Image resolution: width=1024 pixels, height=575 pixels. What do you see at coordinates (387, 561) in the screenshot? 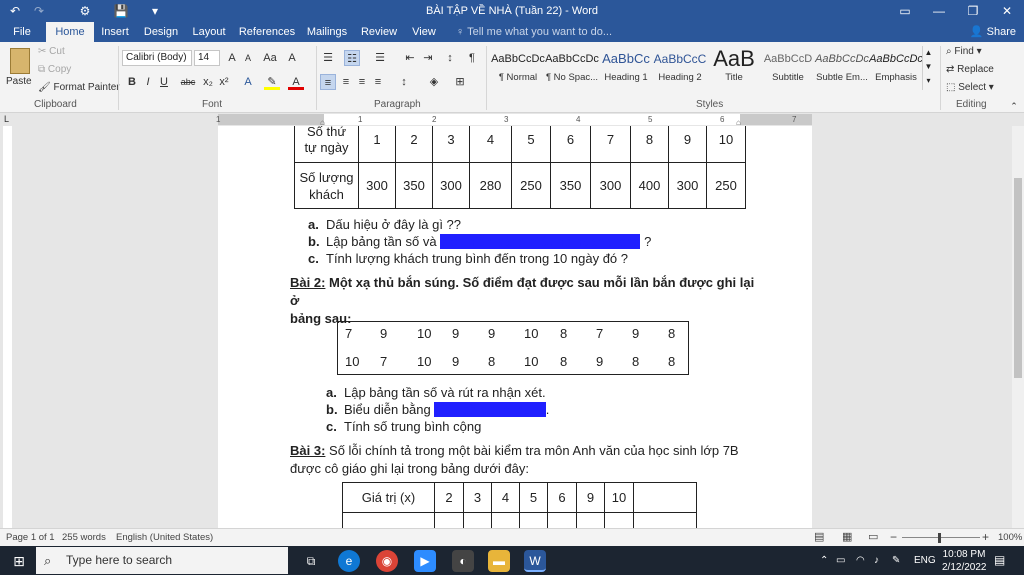
I see `chrome-icon: ◉` at bounding box center [387, 561].